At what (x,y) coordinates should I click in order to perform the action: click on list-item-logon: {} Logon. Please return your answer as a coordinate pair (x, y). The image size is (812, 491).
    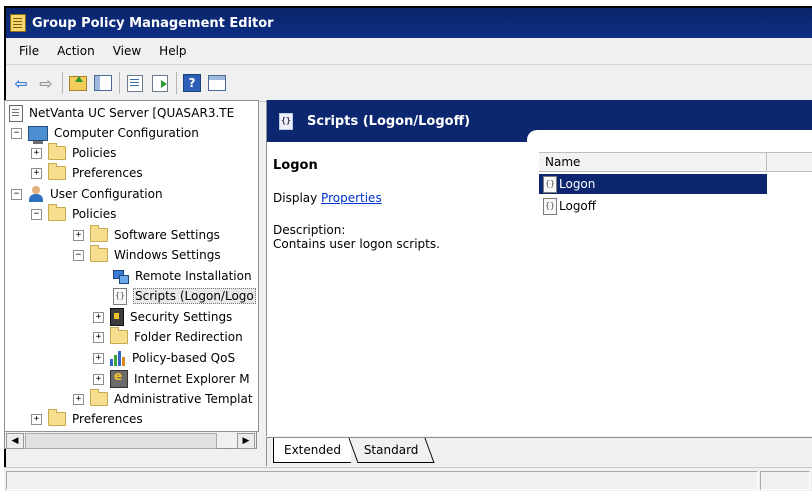
    Looking at the image, I should click on (653, 184).